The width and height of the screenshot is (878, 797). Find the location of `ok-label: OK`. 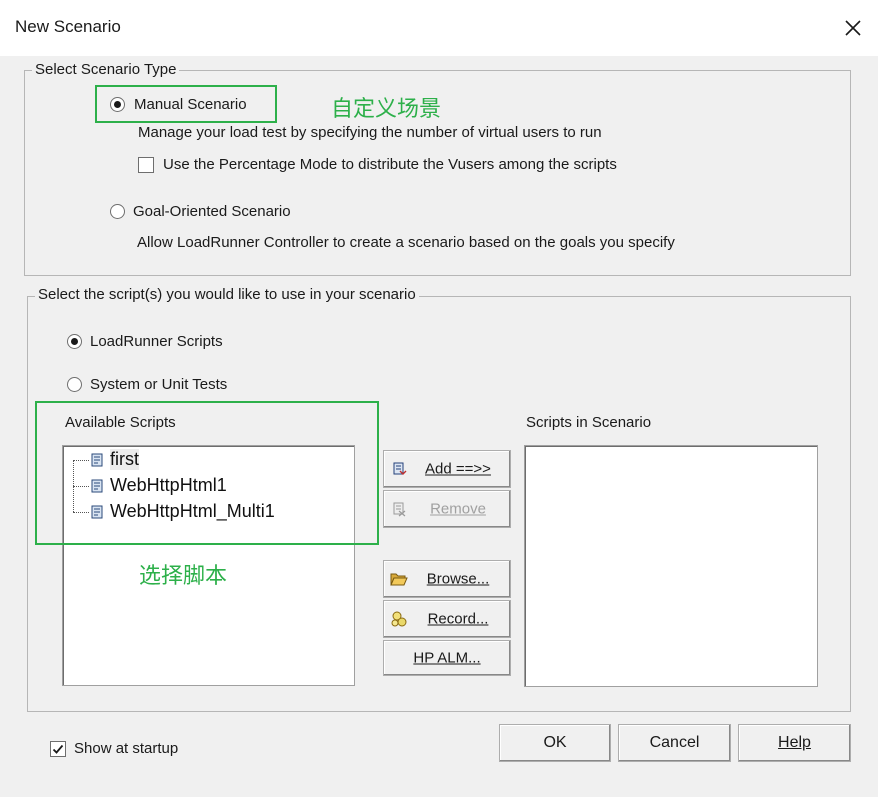

ok-label: OK is located at coordinates (555, 742).